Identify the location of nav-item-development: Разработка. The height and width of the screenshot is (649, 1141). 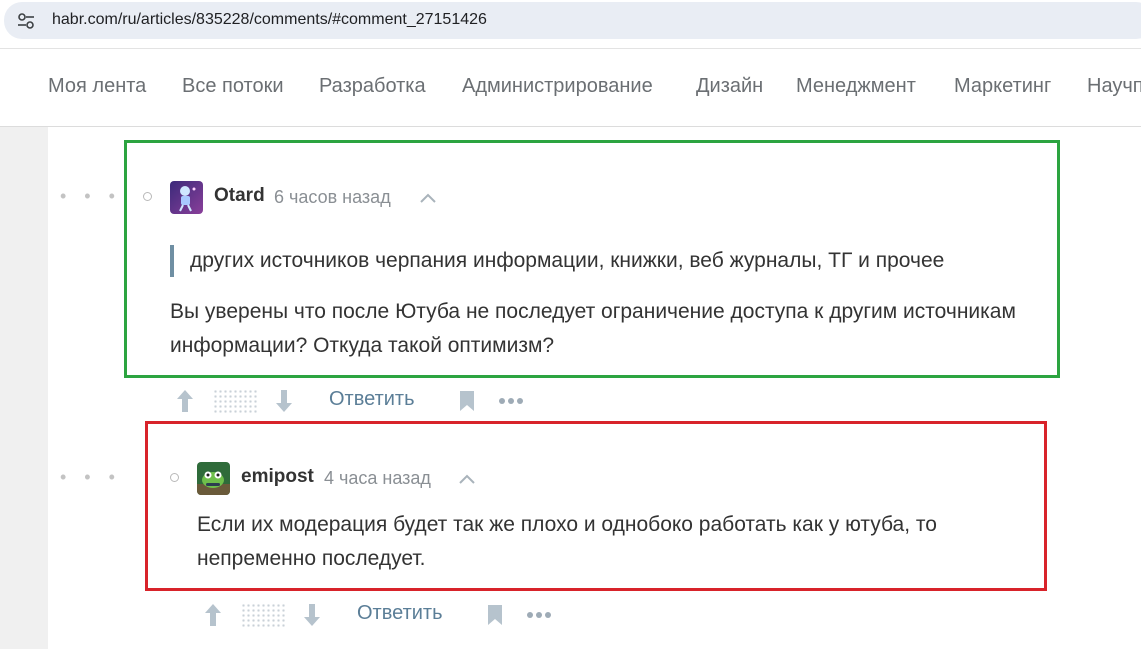
(372, 86).